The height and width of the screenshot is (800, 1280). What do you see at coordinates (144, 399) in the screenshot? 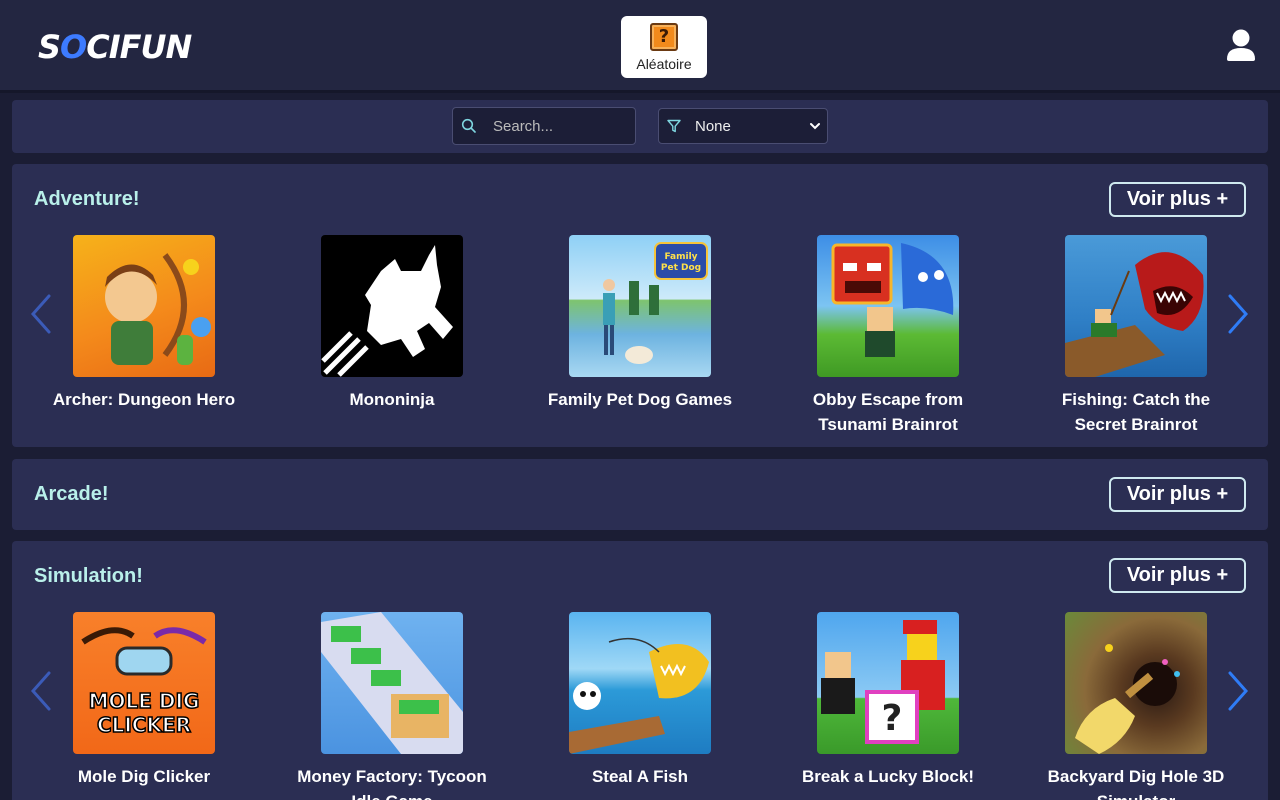
I see `game-title: Archer: Dungeon Hero` at bounding box center [144, 399].